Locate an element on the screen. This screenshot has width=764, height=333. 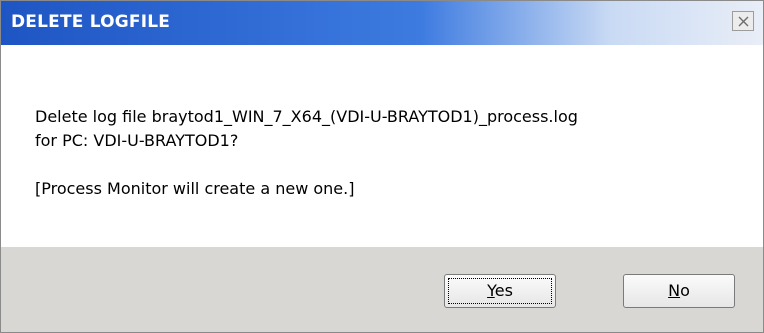
yes-button: Yes is located at coordinates (500, 291).